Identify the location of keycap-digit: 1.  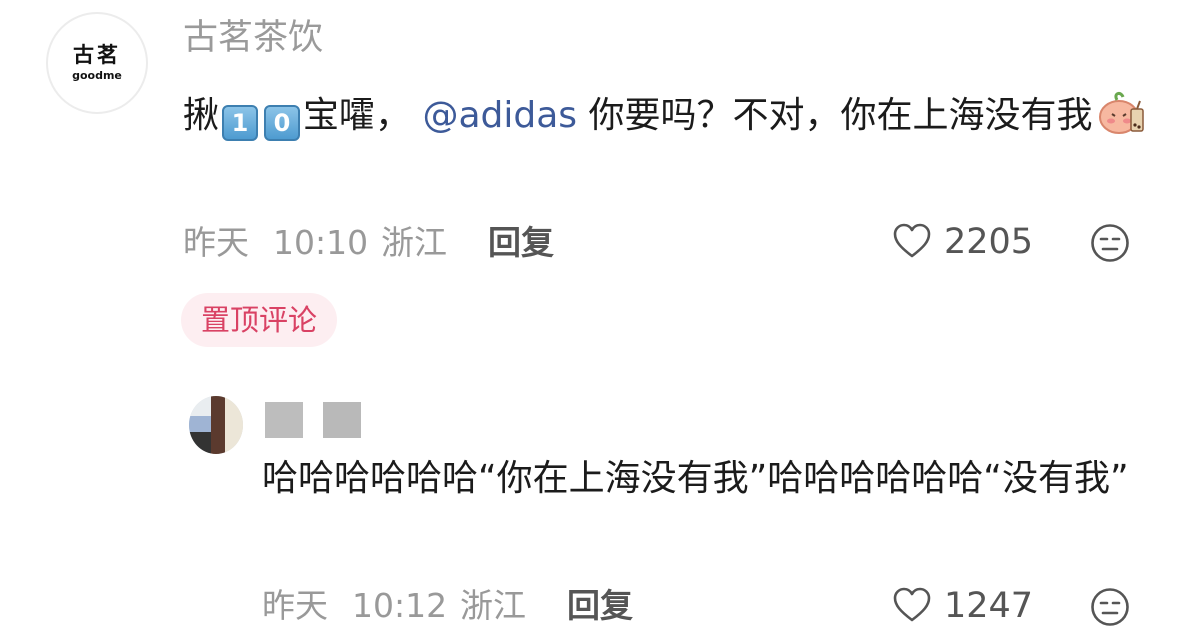
(240, 123).